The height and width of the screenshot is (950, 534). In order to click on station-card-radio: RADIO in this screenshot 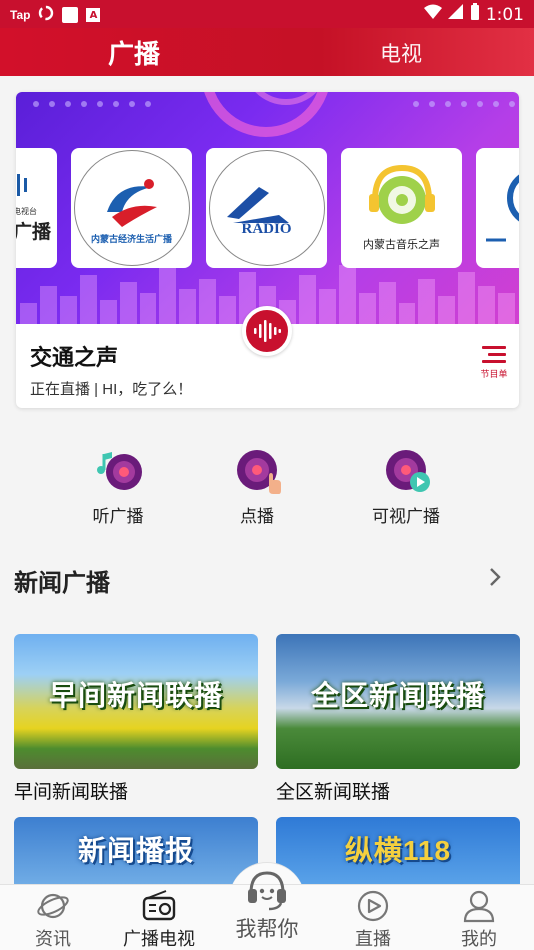, I will do `click(266, 208)`.